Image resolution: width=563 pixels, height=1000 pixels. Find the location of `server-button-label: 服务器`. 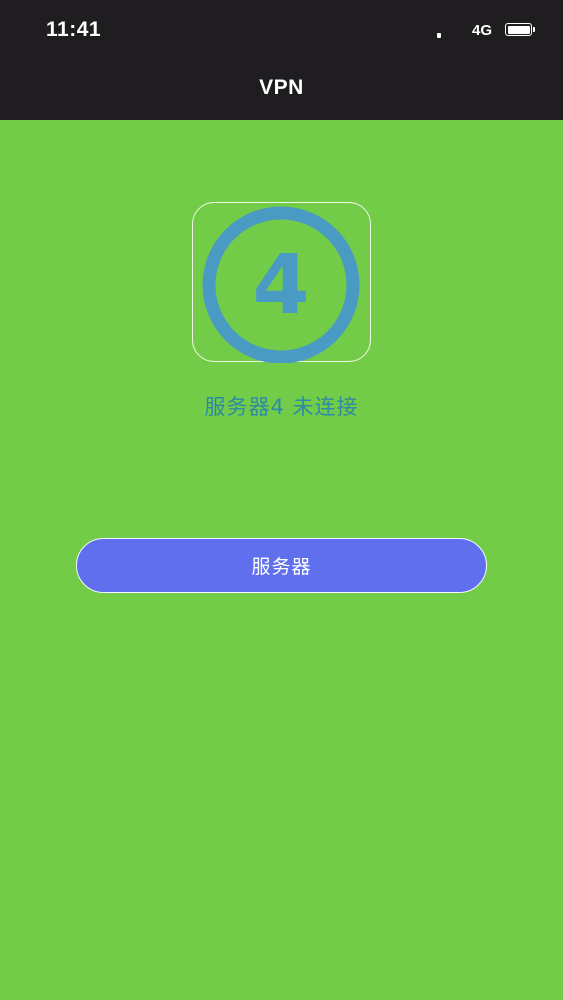

server-button-label: 服务器 is located at coordinates (281, 567).